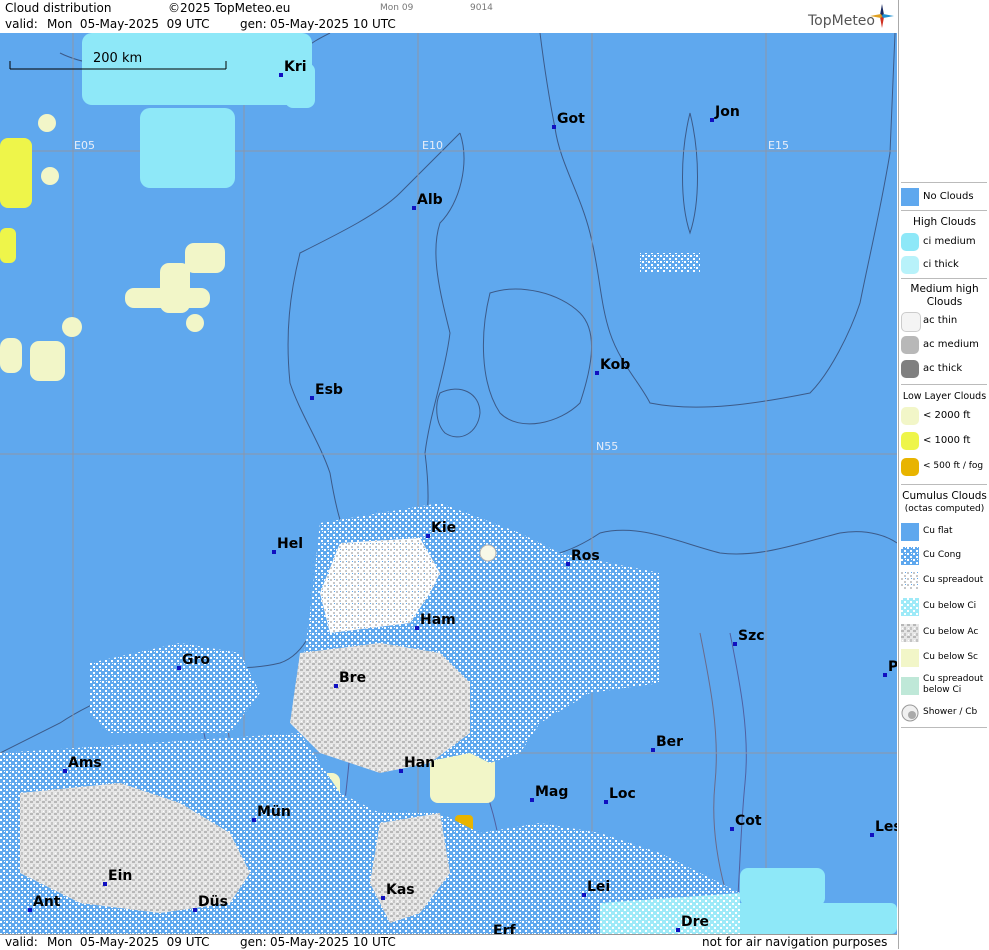 Image resolution: width=989 pixels, height=950 pixels. Describe the element at coordinates (910, 345) in the screenshot. I see `ac-medium-swatch` at that location.